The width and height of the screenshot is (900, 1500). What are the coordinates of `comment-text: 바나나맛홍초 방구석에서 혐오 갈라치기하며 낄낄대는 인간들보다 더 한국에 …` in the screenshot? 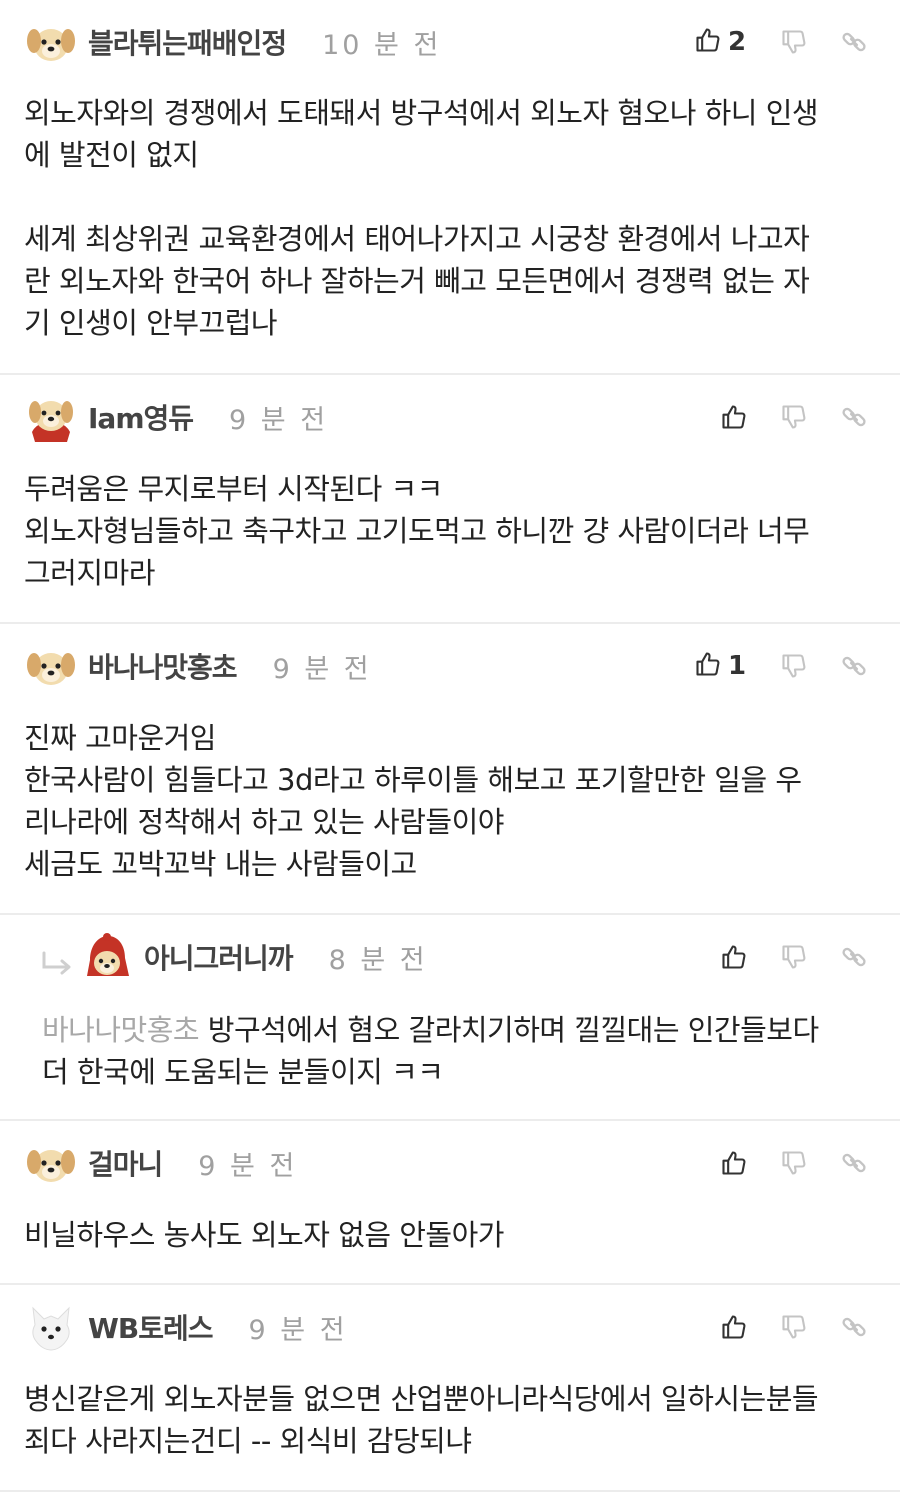 It's located at (430, 1051).